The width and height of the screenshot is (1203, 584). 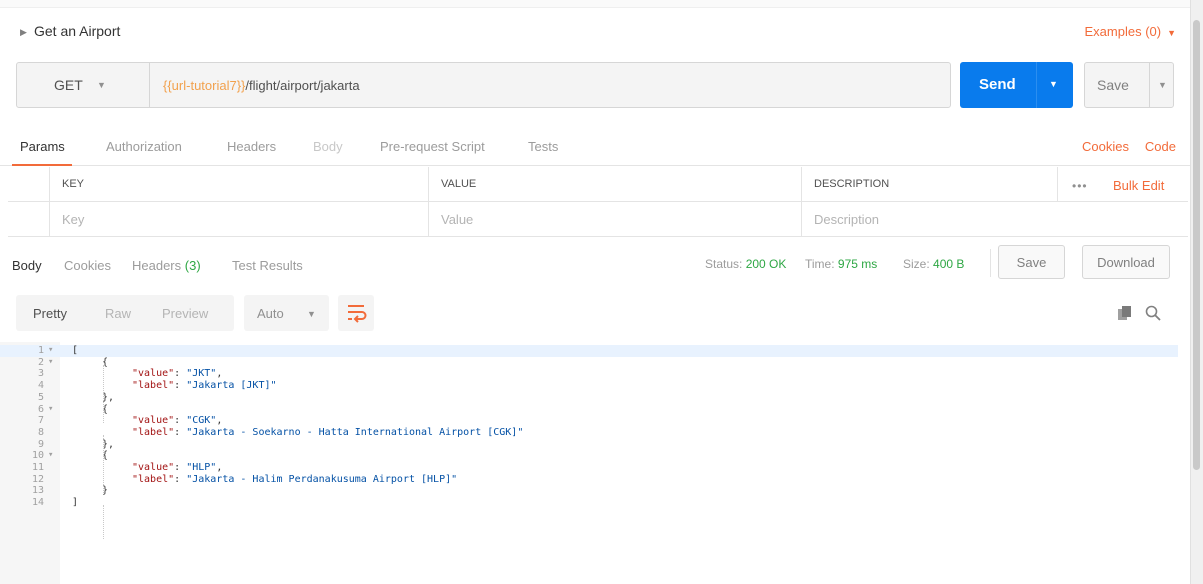 What do you see at coordinates (1113, 85) in the screenshot?
I see `save-label: Save` at bounding box center [1113, 85].